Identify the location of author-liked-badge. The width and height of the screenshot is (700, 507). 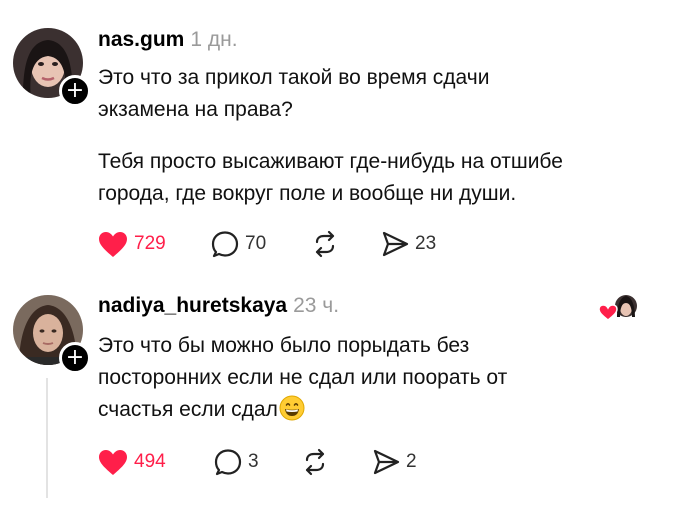
(619, 308).